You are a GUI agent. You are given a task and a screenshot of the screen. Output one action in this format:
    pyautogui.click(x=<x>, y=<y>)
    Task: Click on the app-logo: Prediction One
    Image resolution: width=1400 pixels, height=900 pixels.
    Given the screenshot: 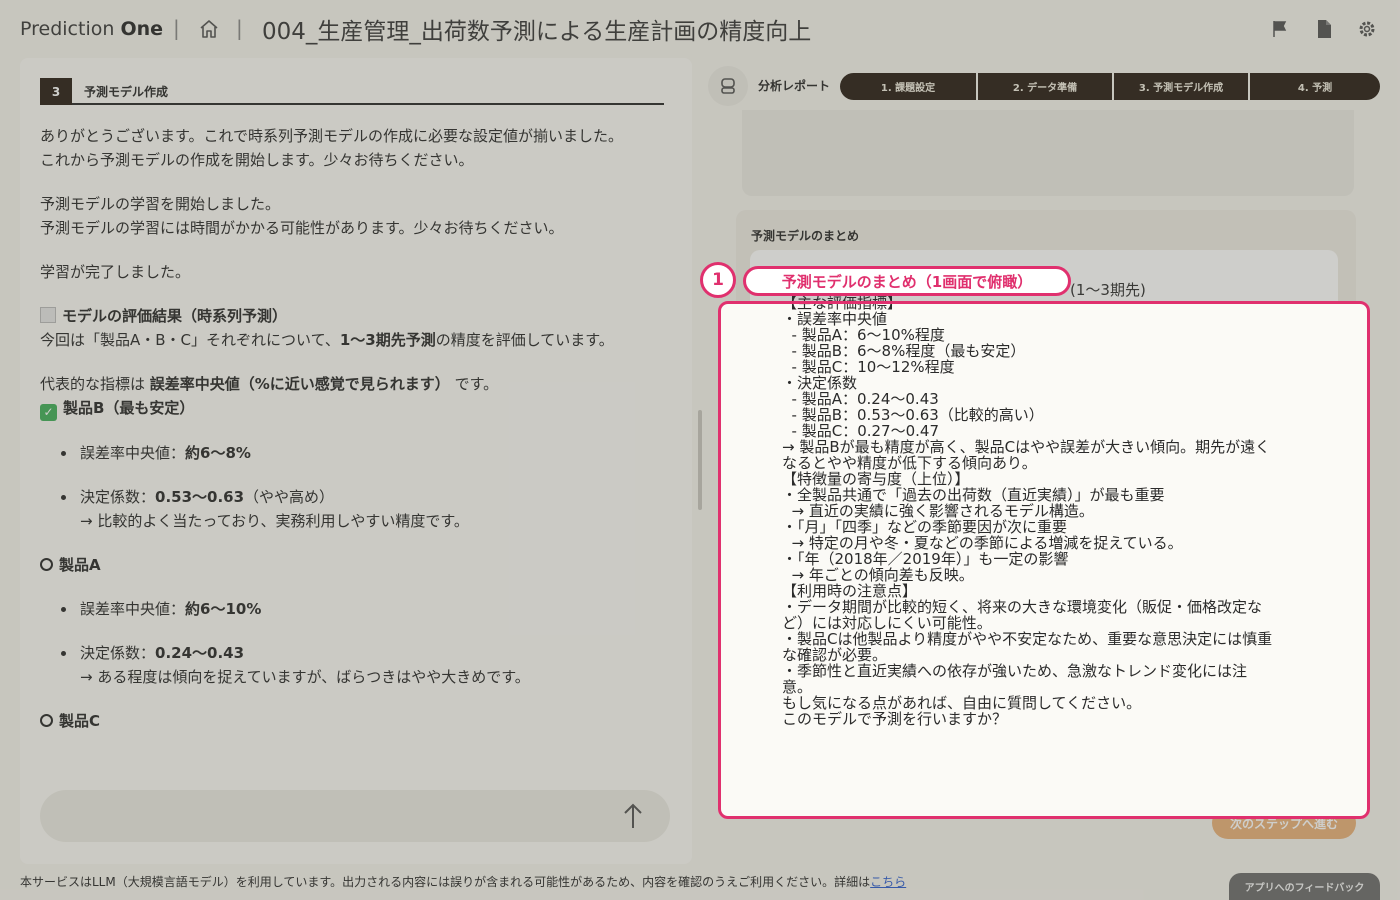 What is the action you would take?
    pyautogui.click(x=91, y=29)
    